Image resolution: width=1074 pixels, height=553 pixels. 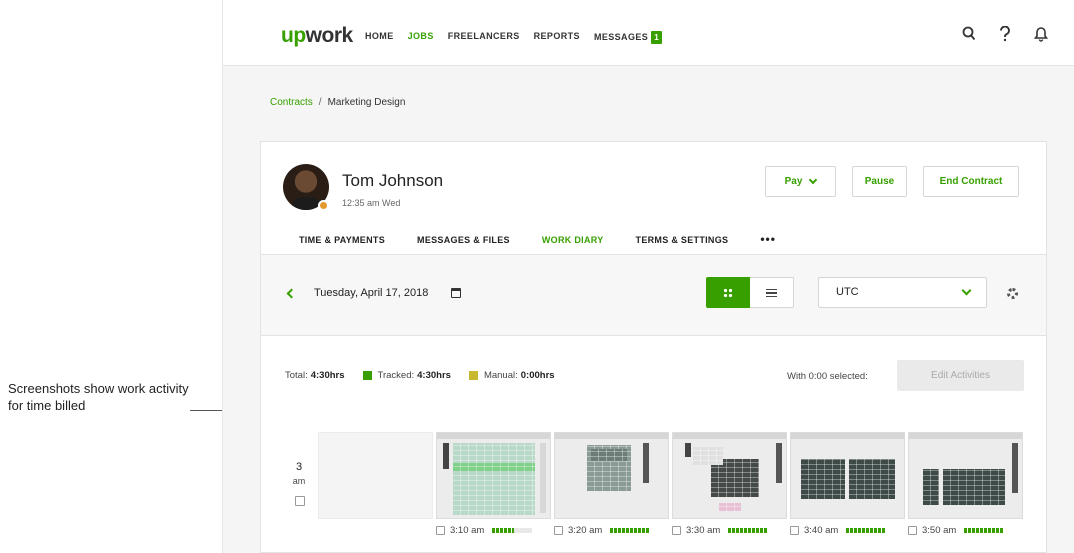 I want to click on freelancer-name: Tom Johnson, so click(x=393, y=180).